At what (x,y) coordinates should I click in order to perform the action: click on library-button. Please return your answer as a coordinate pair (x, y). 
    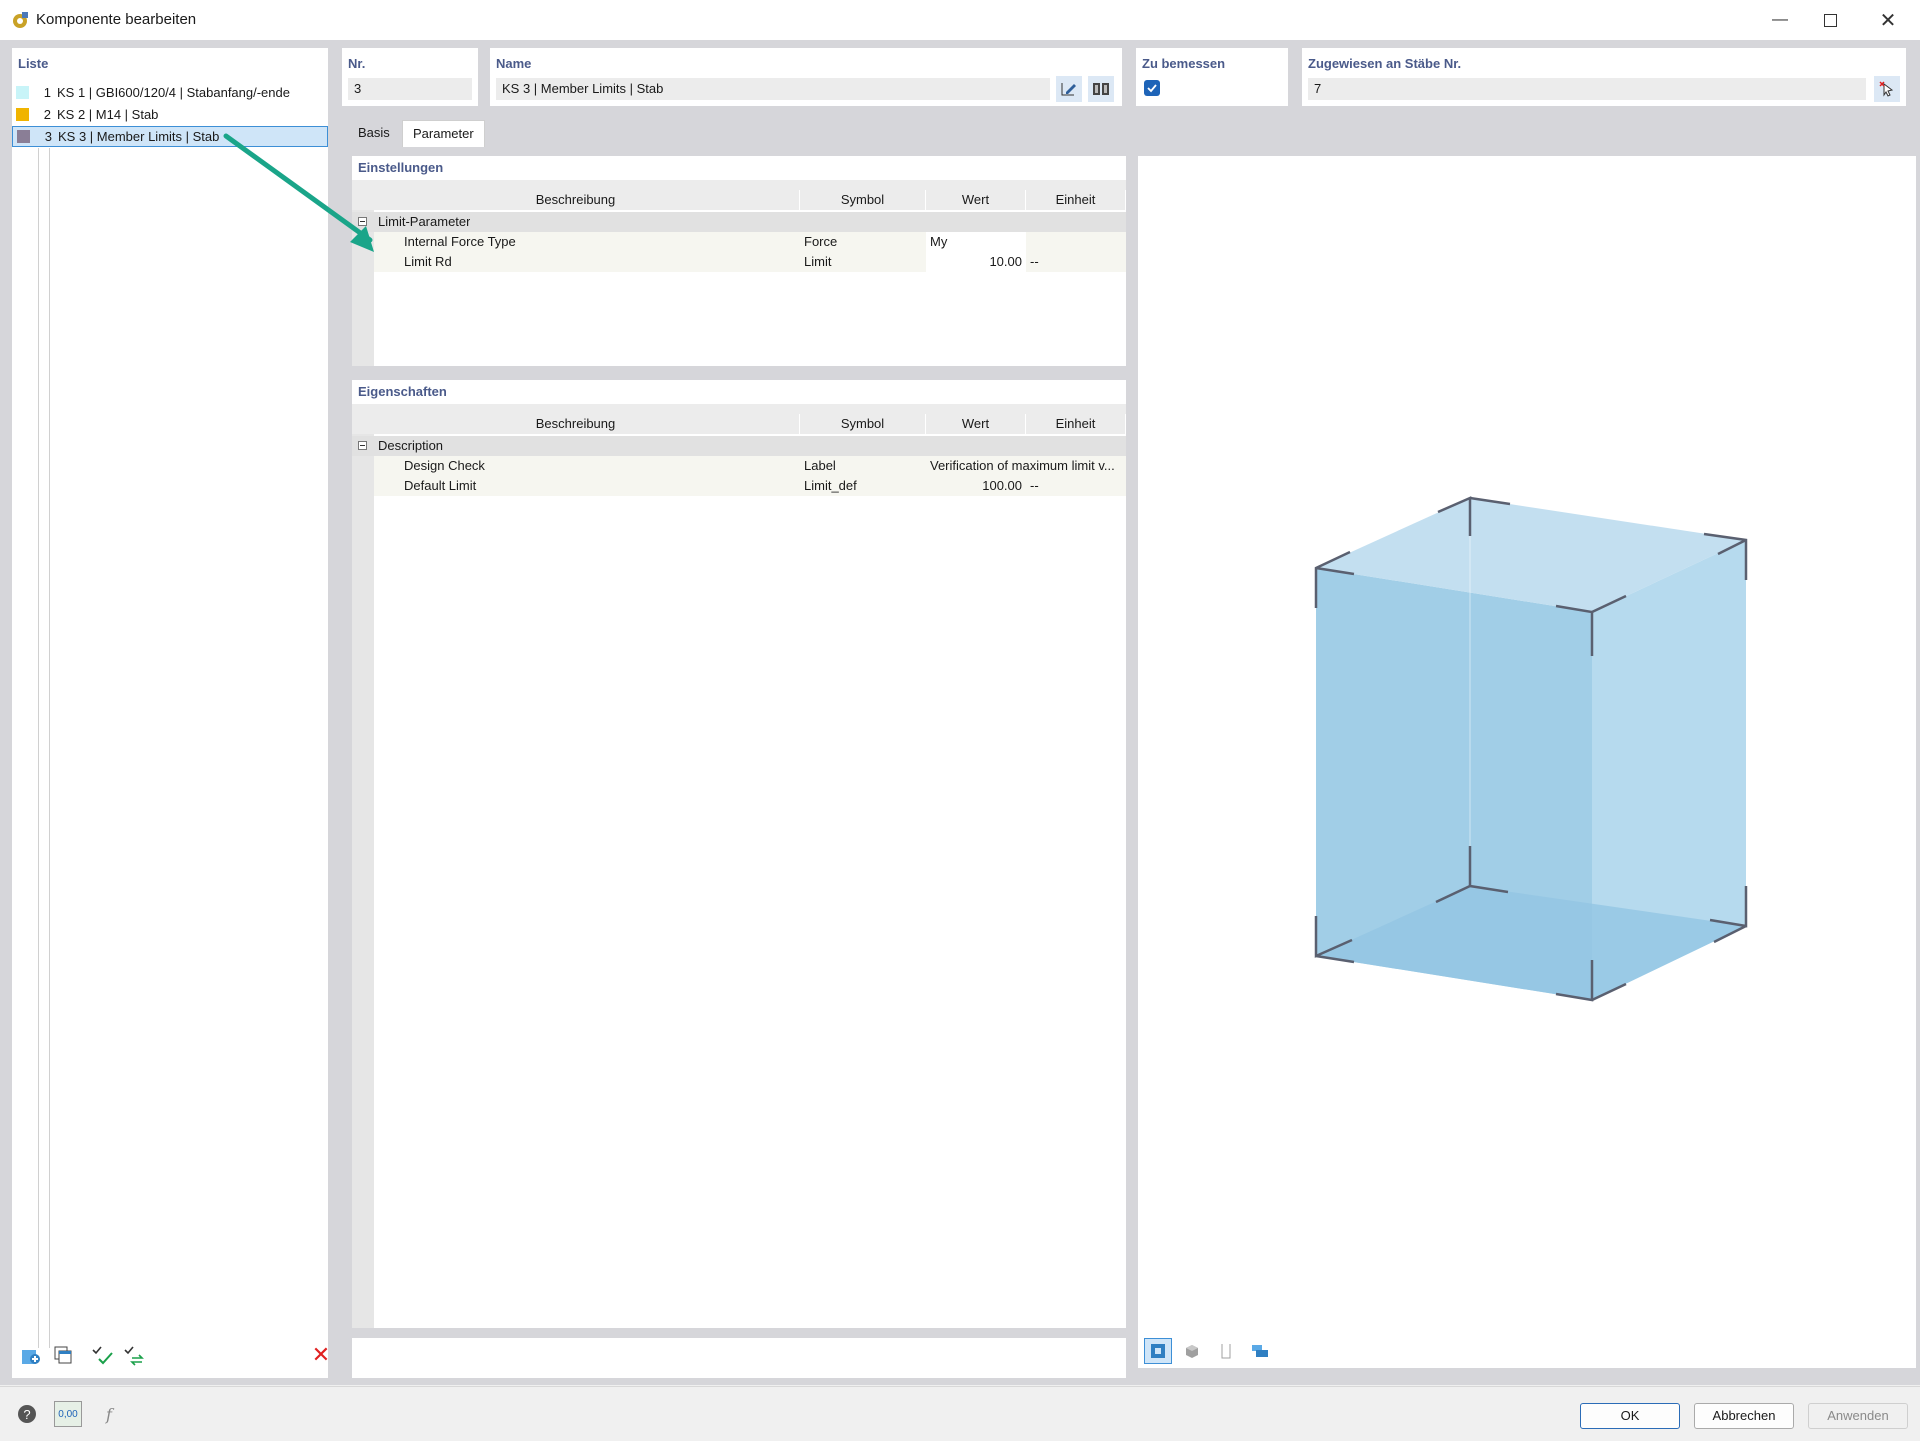
    Looking at the image, I should click on (1101, 89).